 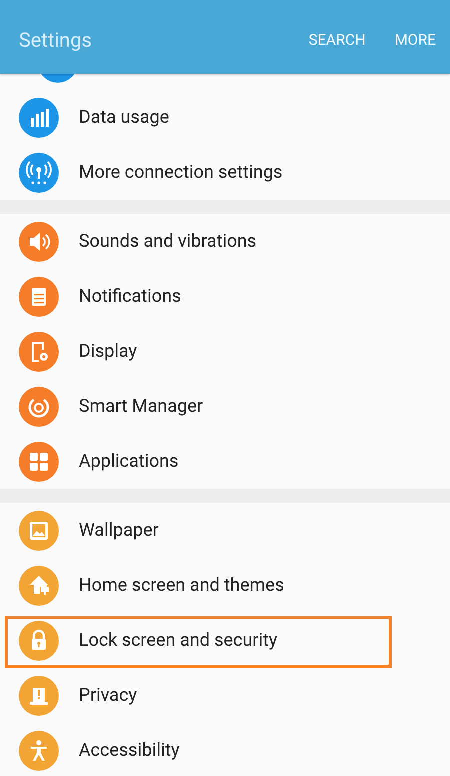 What do you see at coordinates (56, 40) in the screenshot?
I see `app-title: Settings` at bounding box center [56, 40].